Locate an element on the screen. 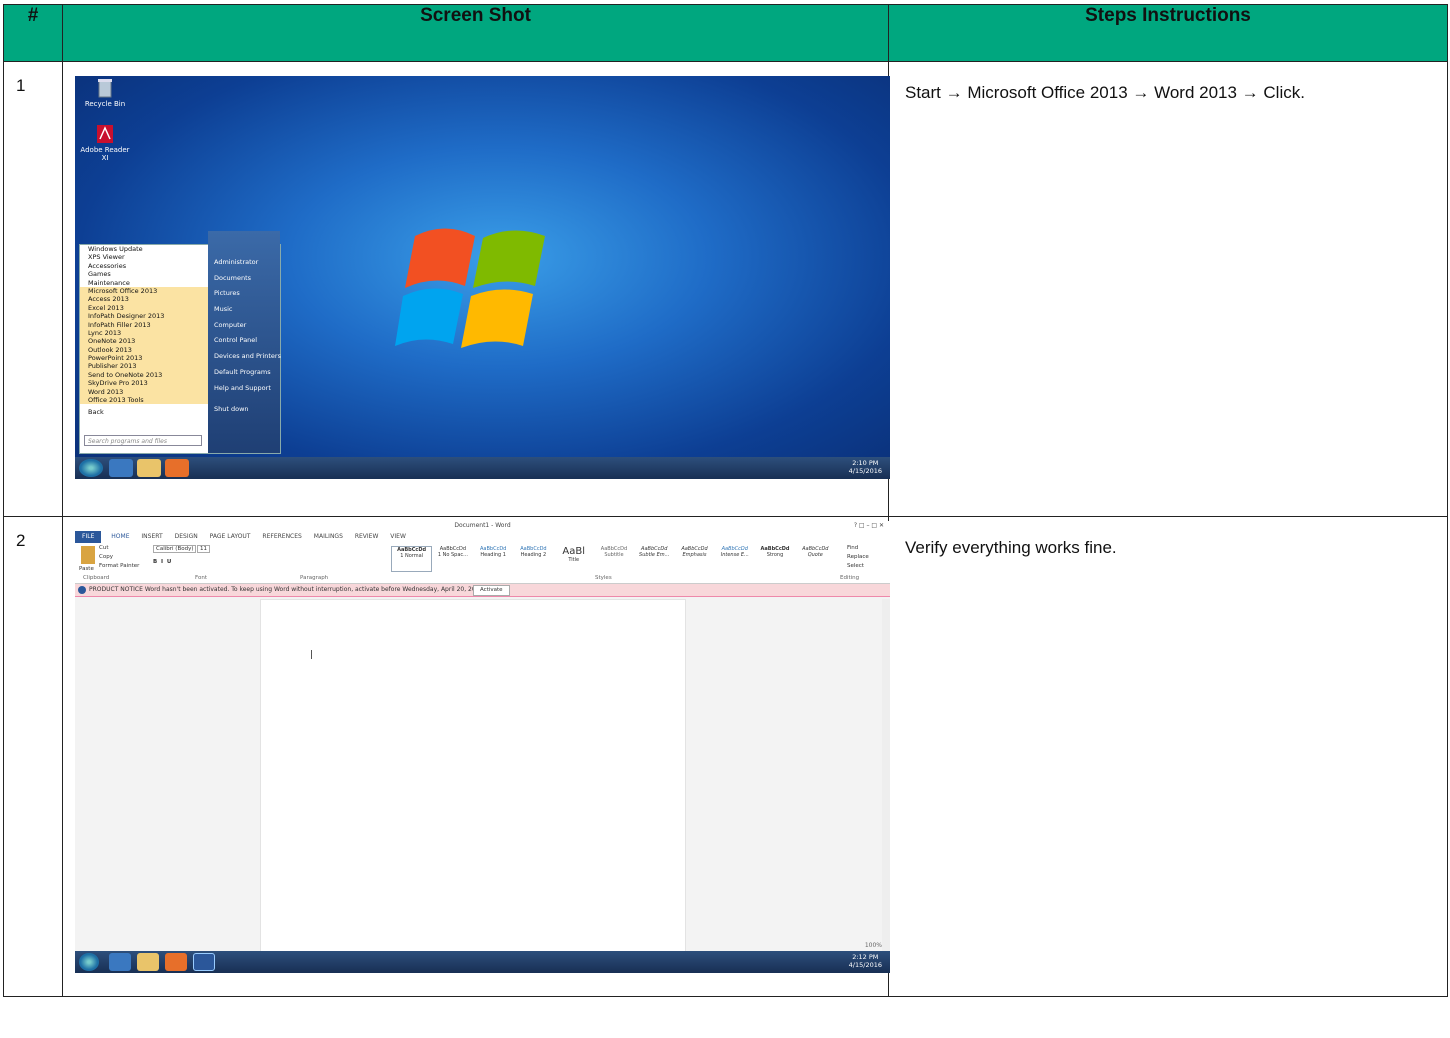 The width and height of the screenshot is (1450, 1038). program-item-word: Word 2013 is located at coordinates (144, 392).